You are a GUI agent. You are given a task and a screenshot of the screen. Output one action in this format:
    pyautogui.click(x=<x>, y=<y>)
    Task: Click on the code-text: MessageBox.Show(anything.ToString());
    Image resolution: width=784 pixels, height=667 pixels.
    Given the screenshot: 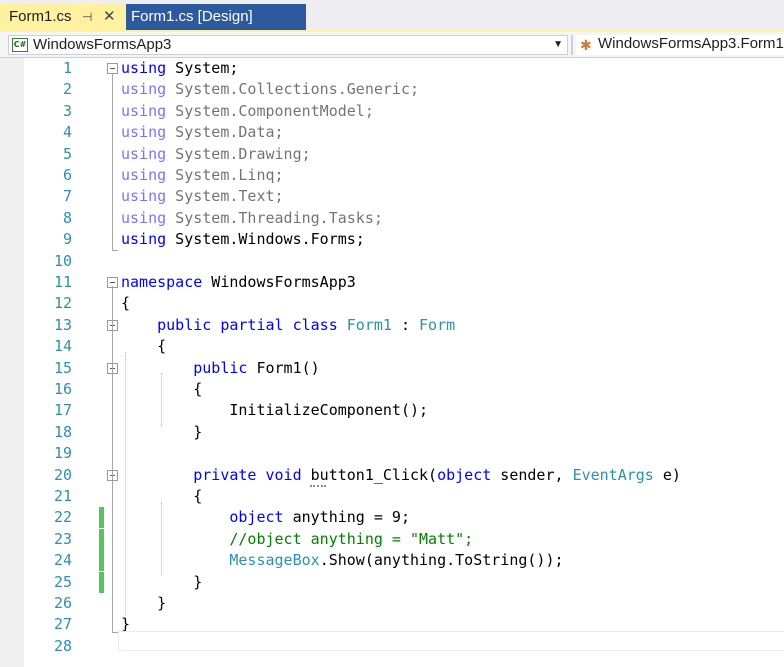 What is the action you would take?
    pyautogui.click(x=396, y=560)
    